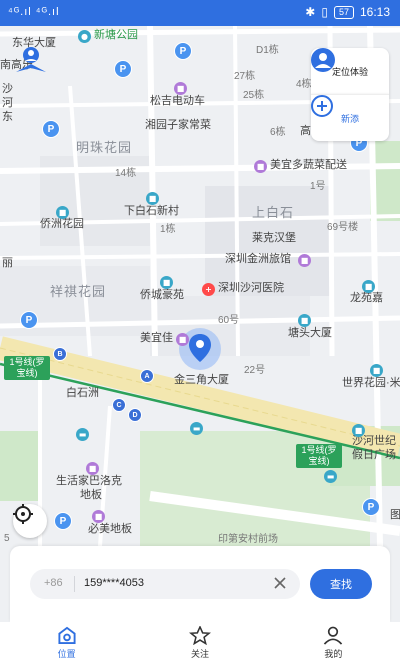 This screenshot has height=660, width=400. I want to click on map-label: 深圳沙河医院, so click(251, 288).